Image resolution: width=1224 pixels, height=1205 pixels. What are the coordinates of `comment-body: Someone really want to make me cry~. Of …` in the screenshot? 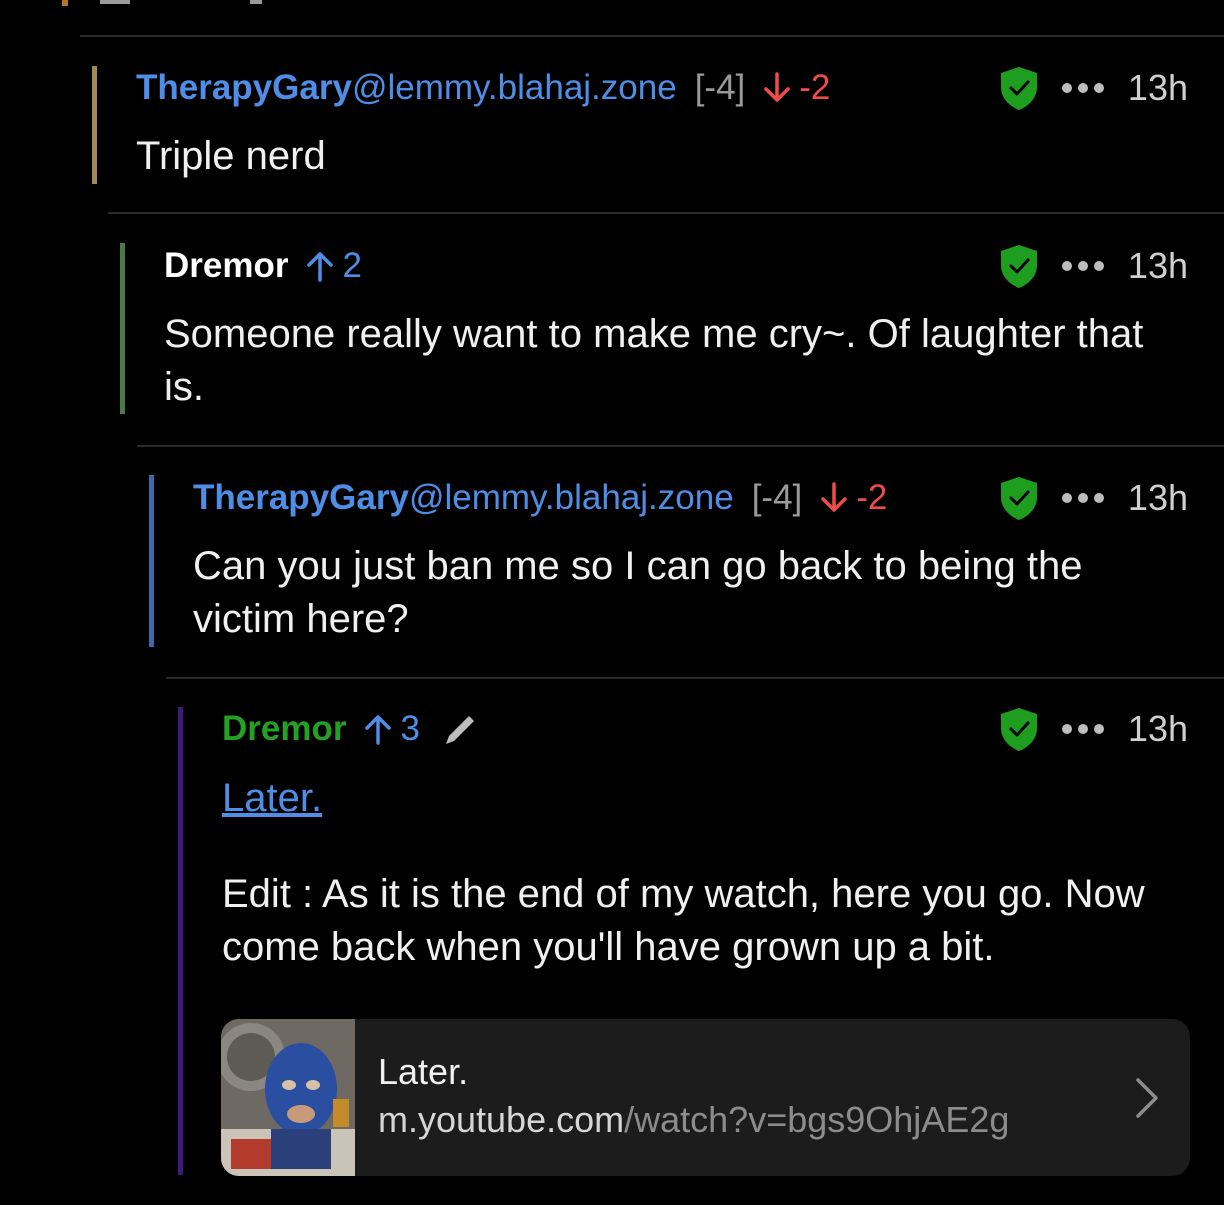 It's located at (654, 360).